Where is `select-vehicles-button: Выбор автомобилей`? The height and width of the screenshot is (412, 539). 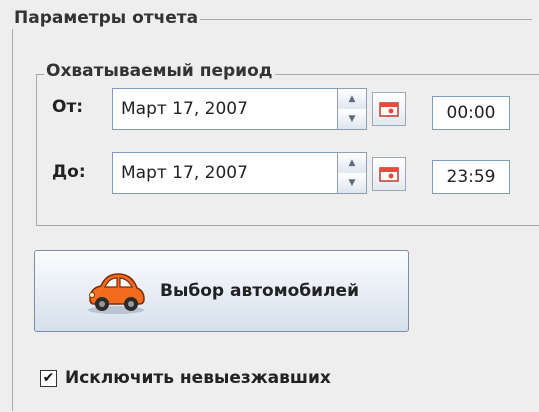 select-vehicles-button: Выбор автомобилей is located at coordinates (221, 291).